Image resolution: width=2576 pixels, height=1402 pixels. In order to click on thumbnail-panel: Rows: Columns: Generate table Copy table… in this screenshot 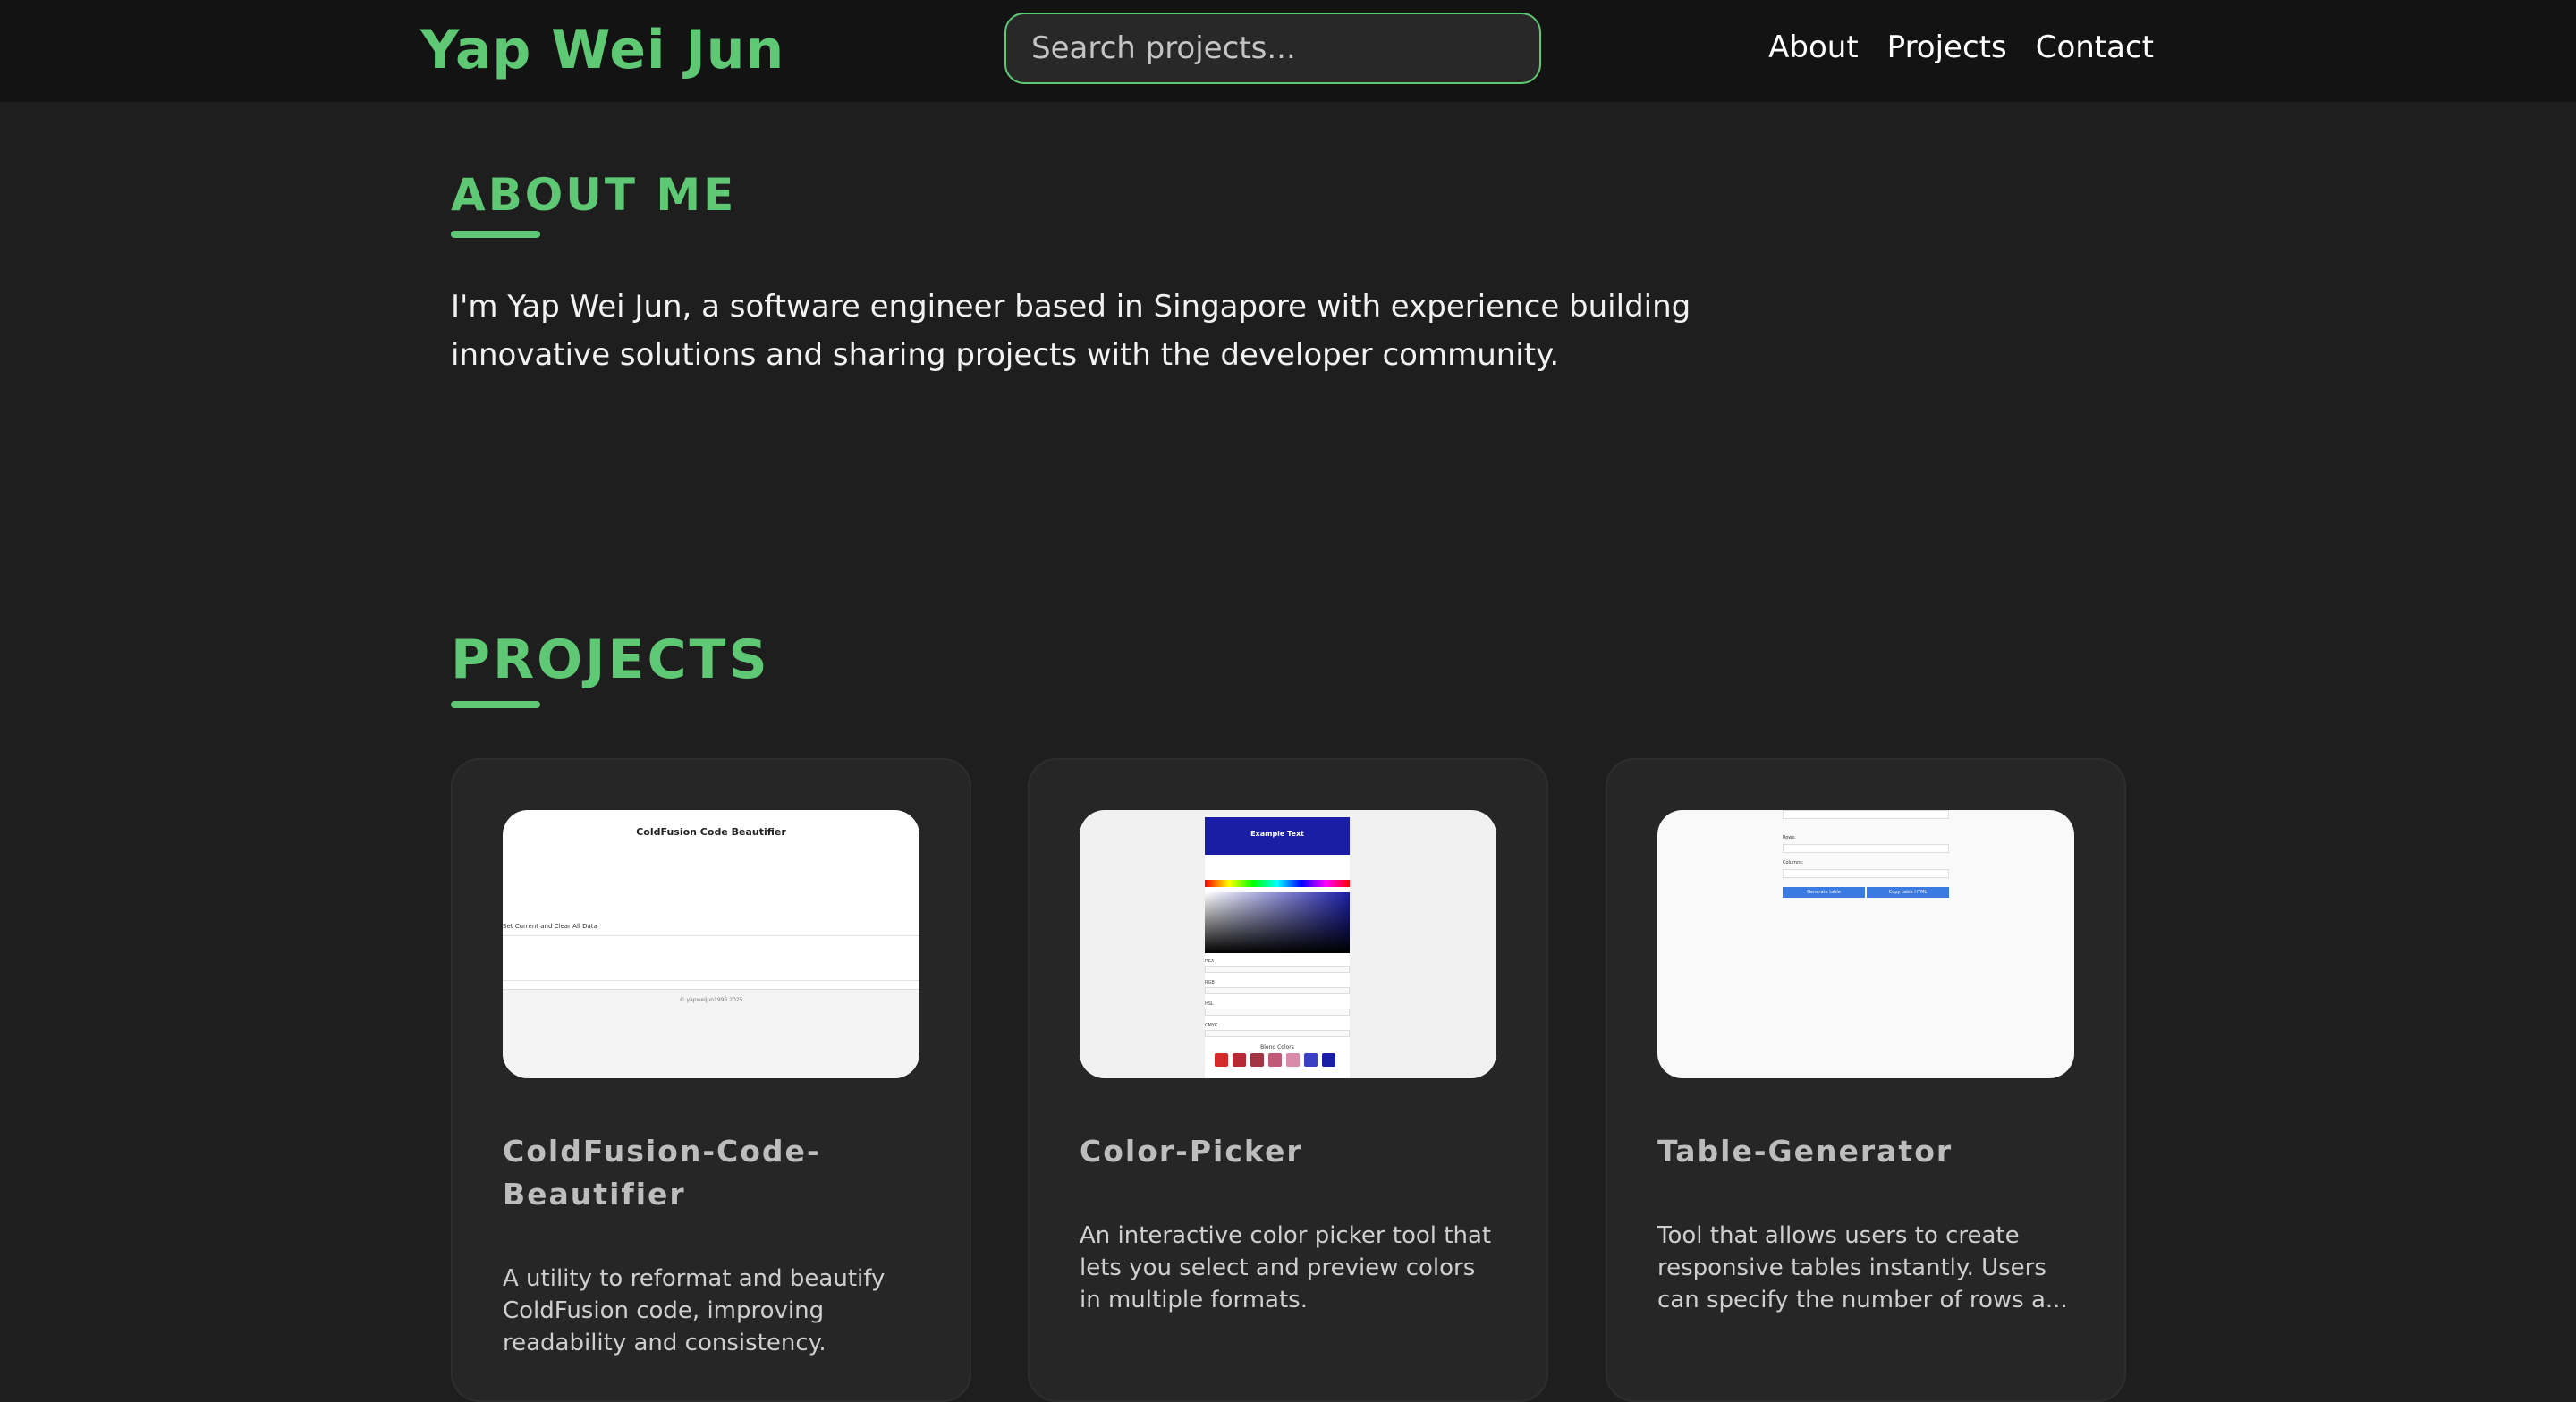, I will do `click(1866, 859)`.